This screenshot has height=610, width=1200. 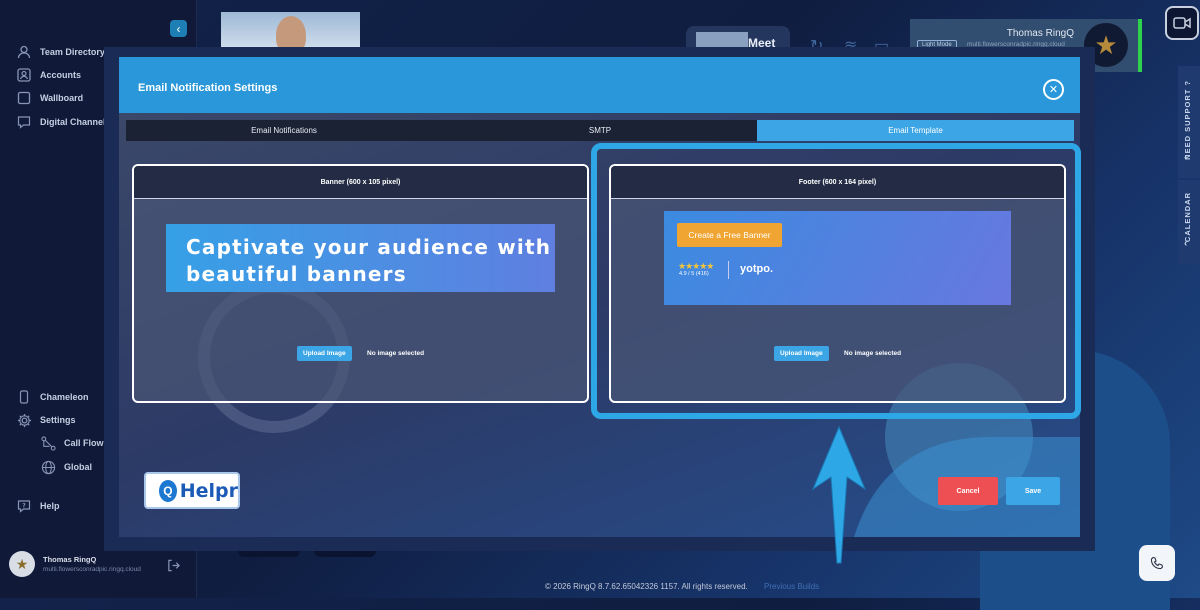 I want to click on gear-icon, so click(x=24, y=420).